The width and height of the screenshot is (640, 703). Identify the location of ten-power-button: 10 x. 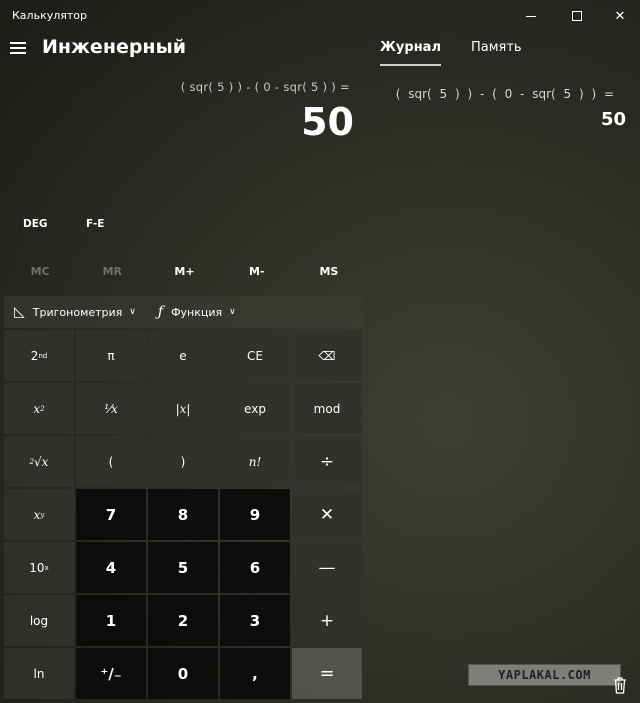
(39, 567).